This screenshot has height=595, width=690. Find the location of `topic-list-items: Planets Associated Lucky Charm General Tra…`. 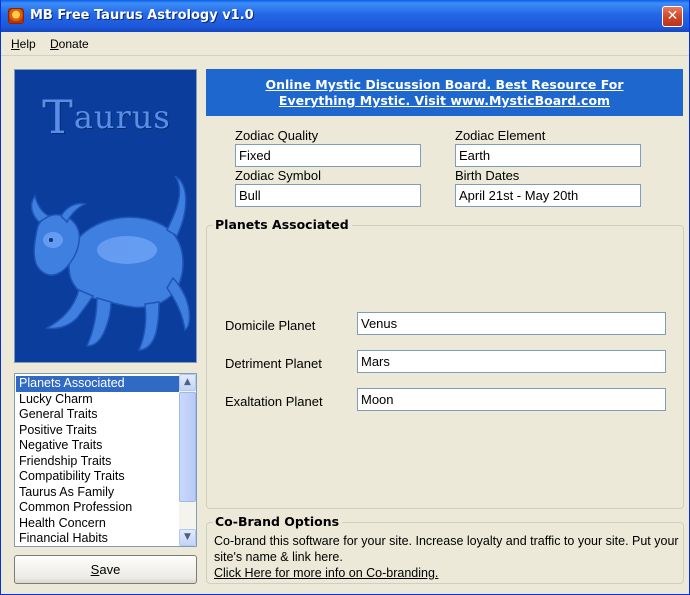

topic-list-items: Planets Associated Lucky Charm General Tra… is located at coordinates (97, 461).